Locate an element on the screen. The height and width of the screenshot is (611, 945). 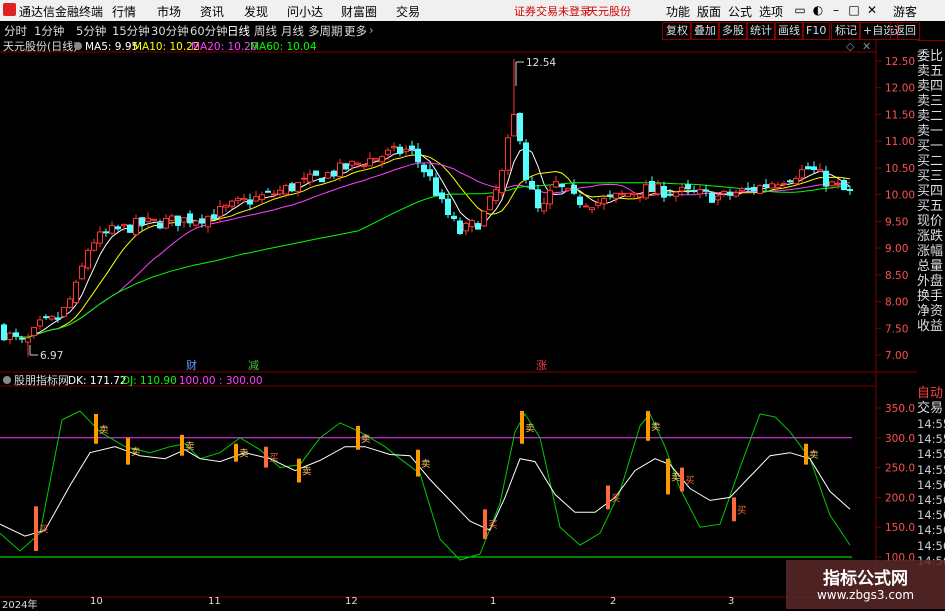
watermark-title: 指标公式网 is located at coordinates (865, 579).